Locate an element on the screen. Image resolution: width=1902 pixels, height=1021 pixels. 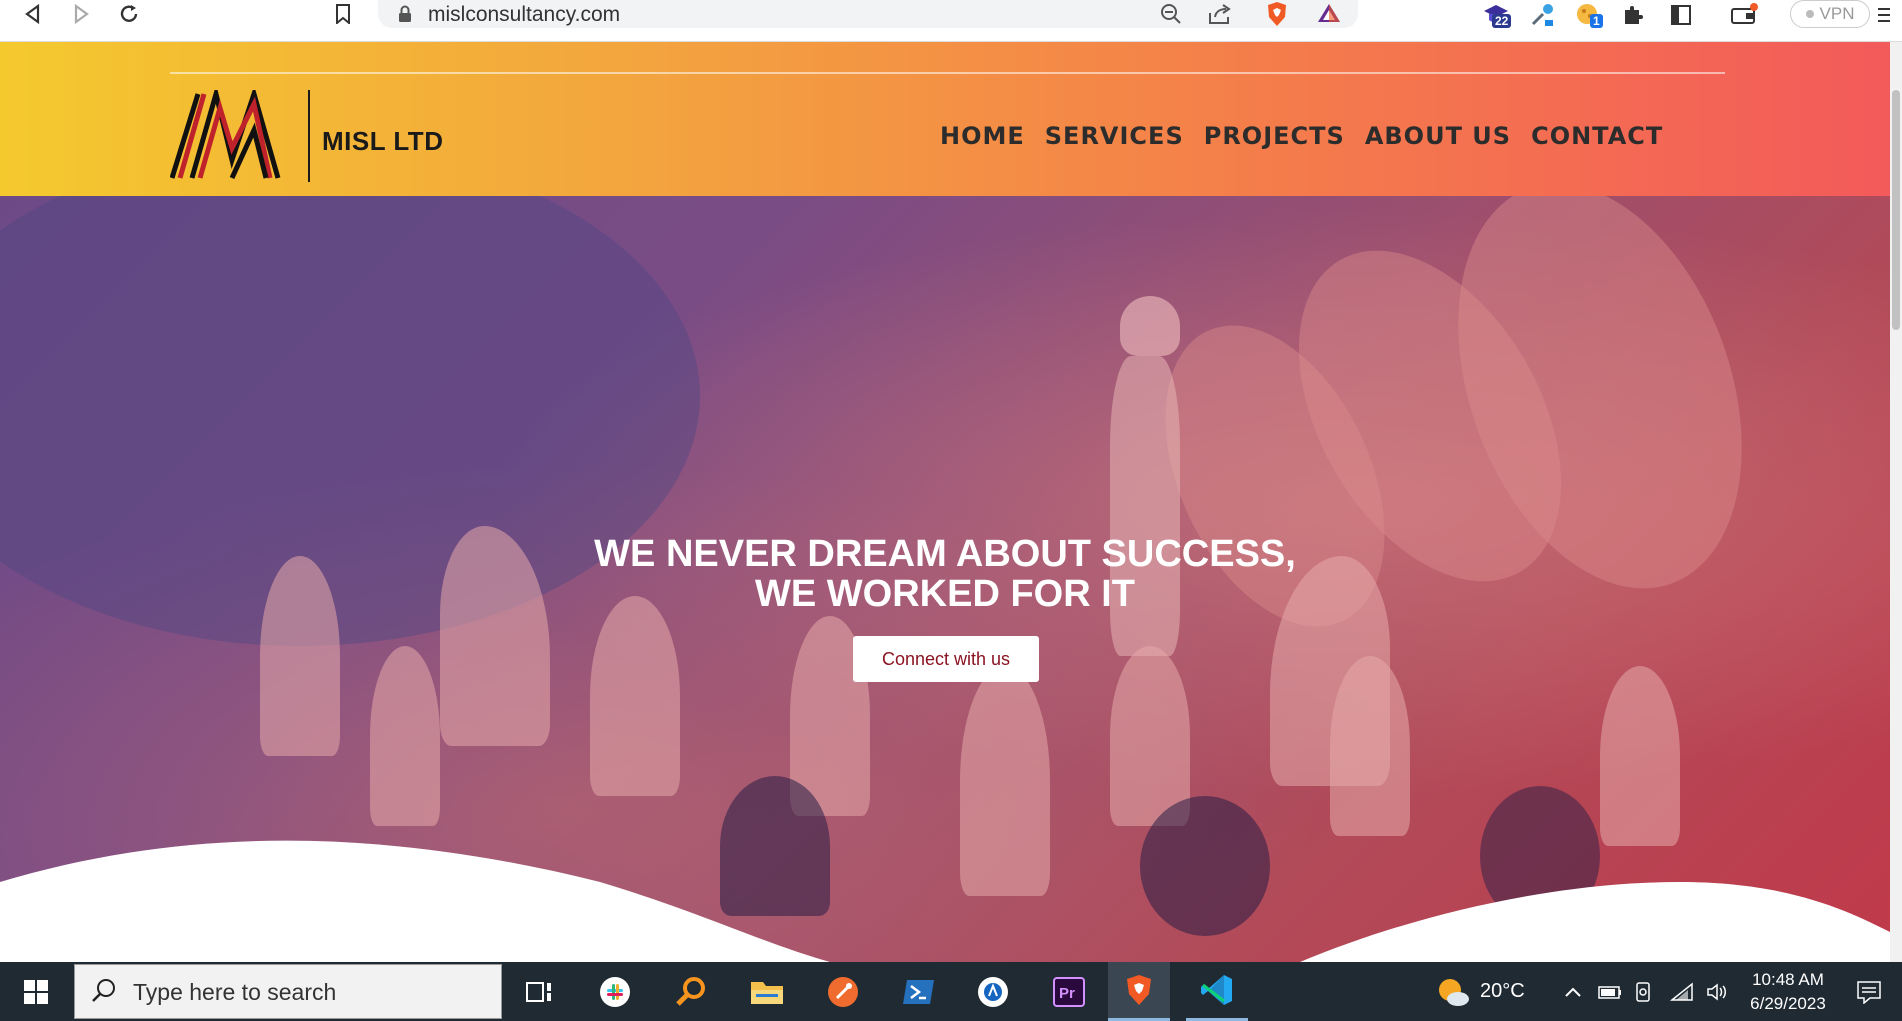
lock-icon is located at coordinates (405, 16).